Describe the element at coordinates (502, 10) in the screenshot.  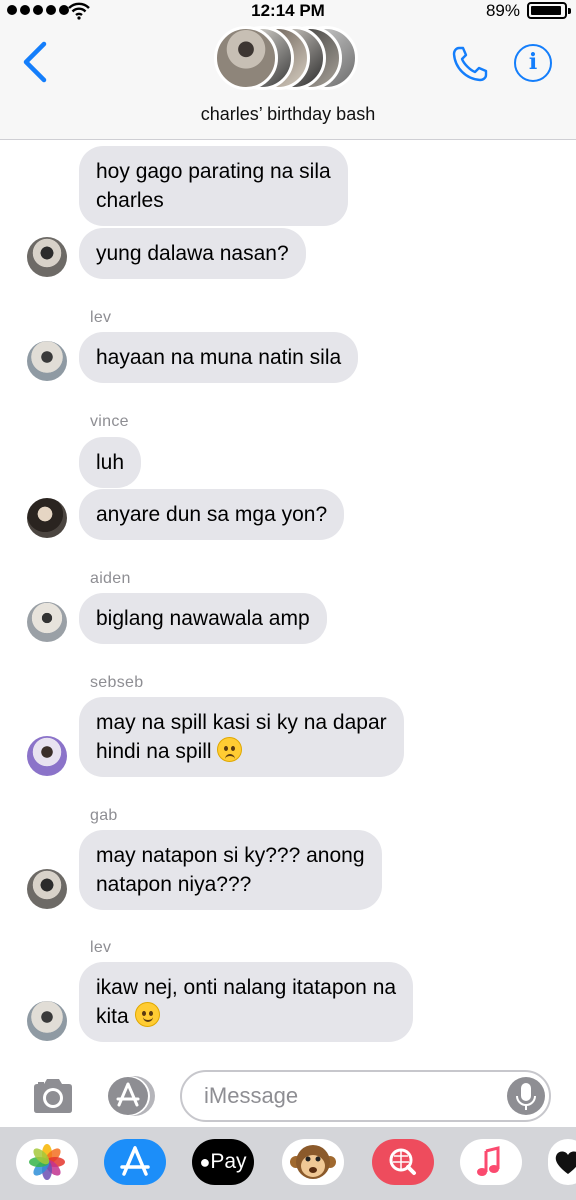
I see `battery-percent: 89%` at that location.